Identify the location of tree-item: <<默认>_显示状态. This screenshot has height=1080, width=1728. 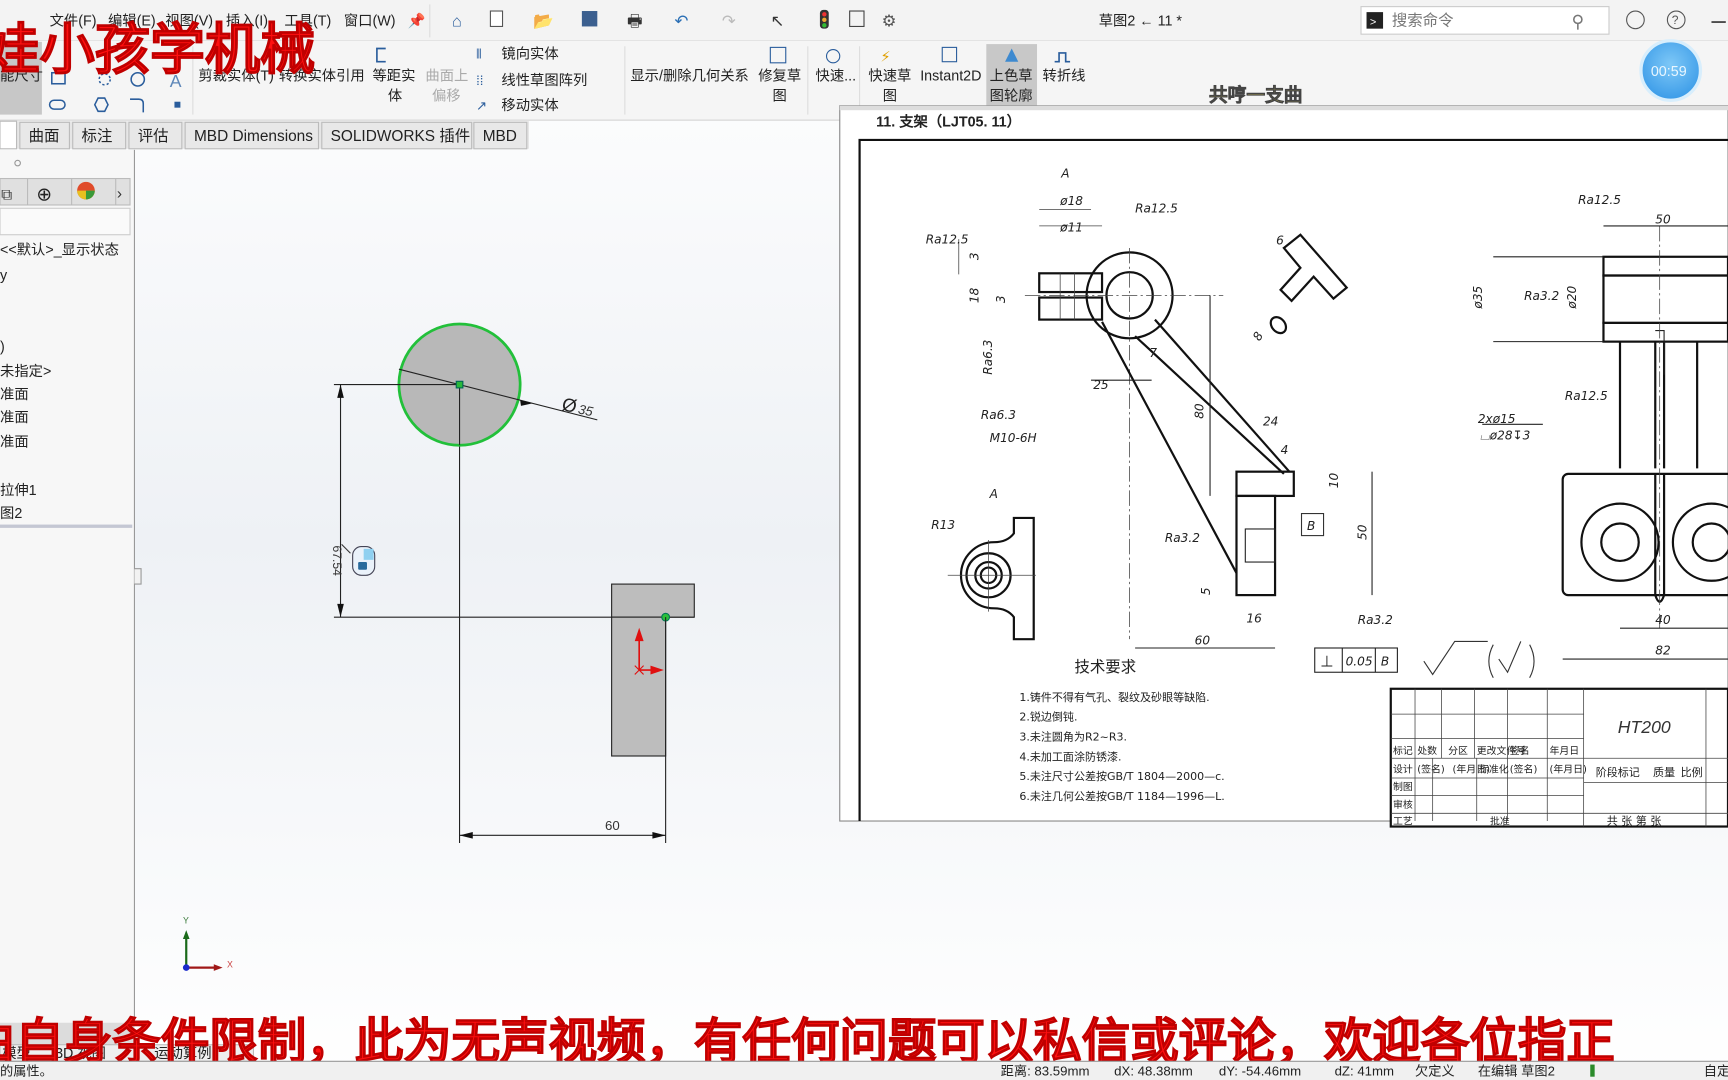
(59, 250).